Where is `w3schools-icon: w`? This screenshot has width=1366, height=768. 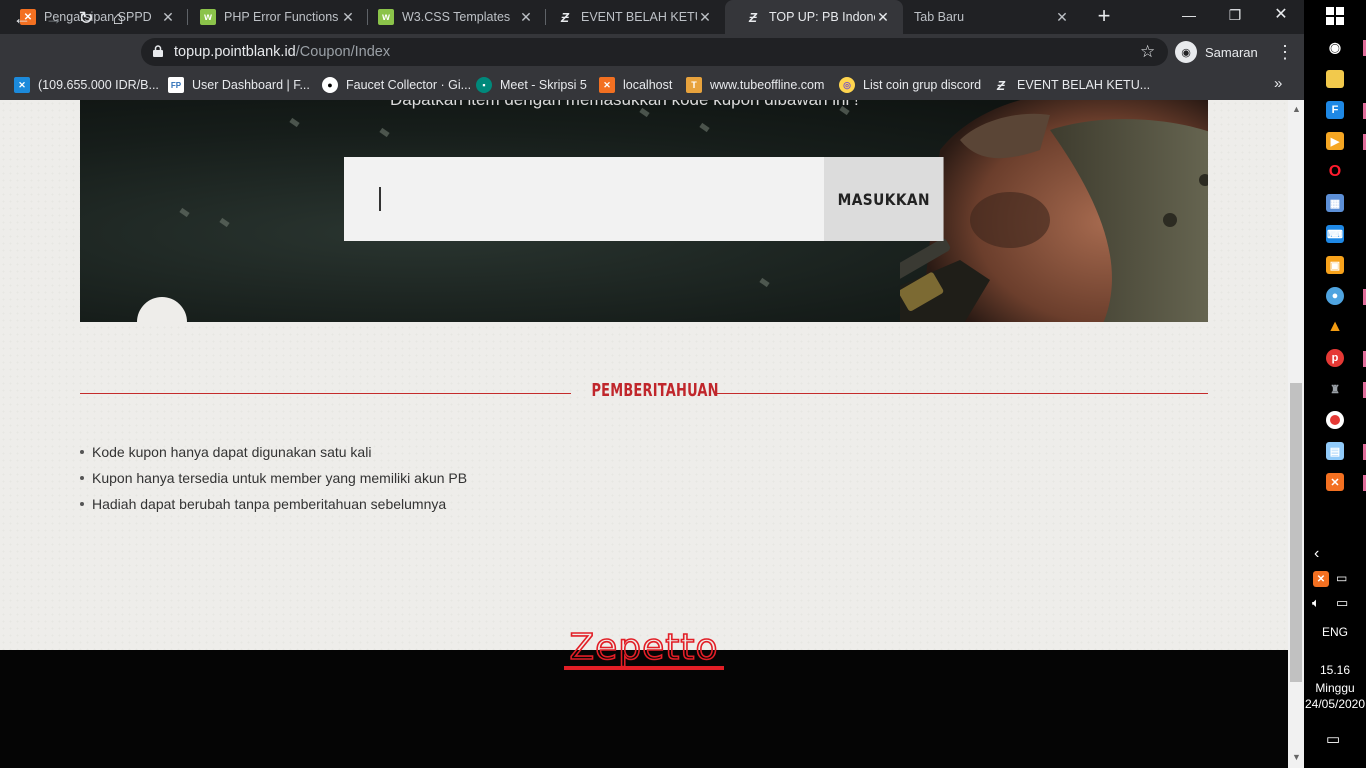 w3schools-icon: w is located at coordinates (386, 17).